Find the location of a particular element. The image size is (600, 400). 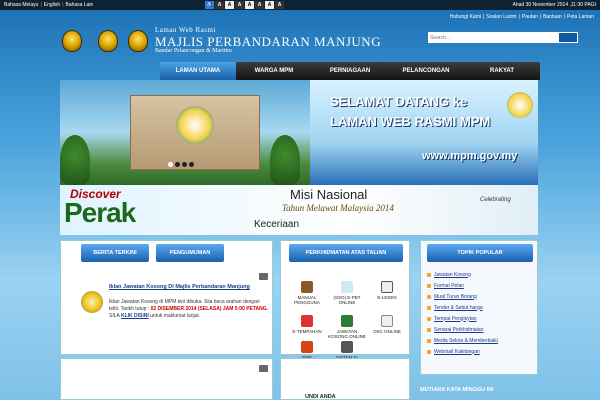

topic-item: Media Sekira & Memberbaiki is located at coordinates (482, 340).